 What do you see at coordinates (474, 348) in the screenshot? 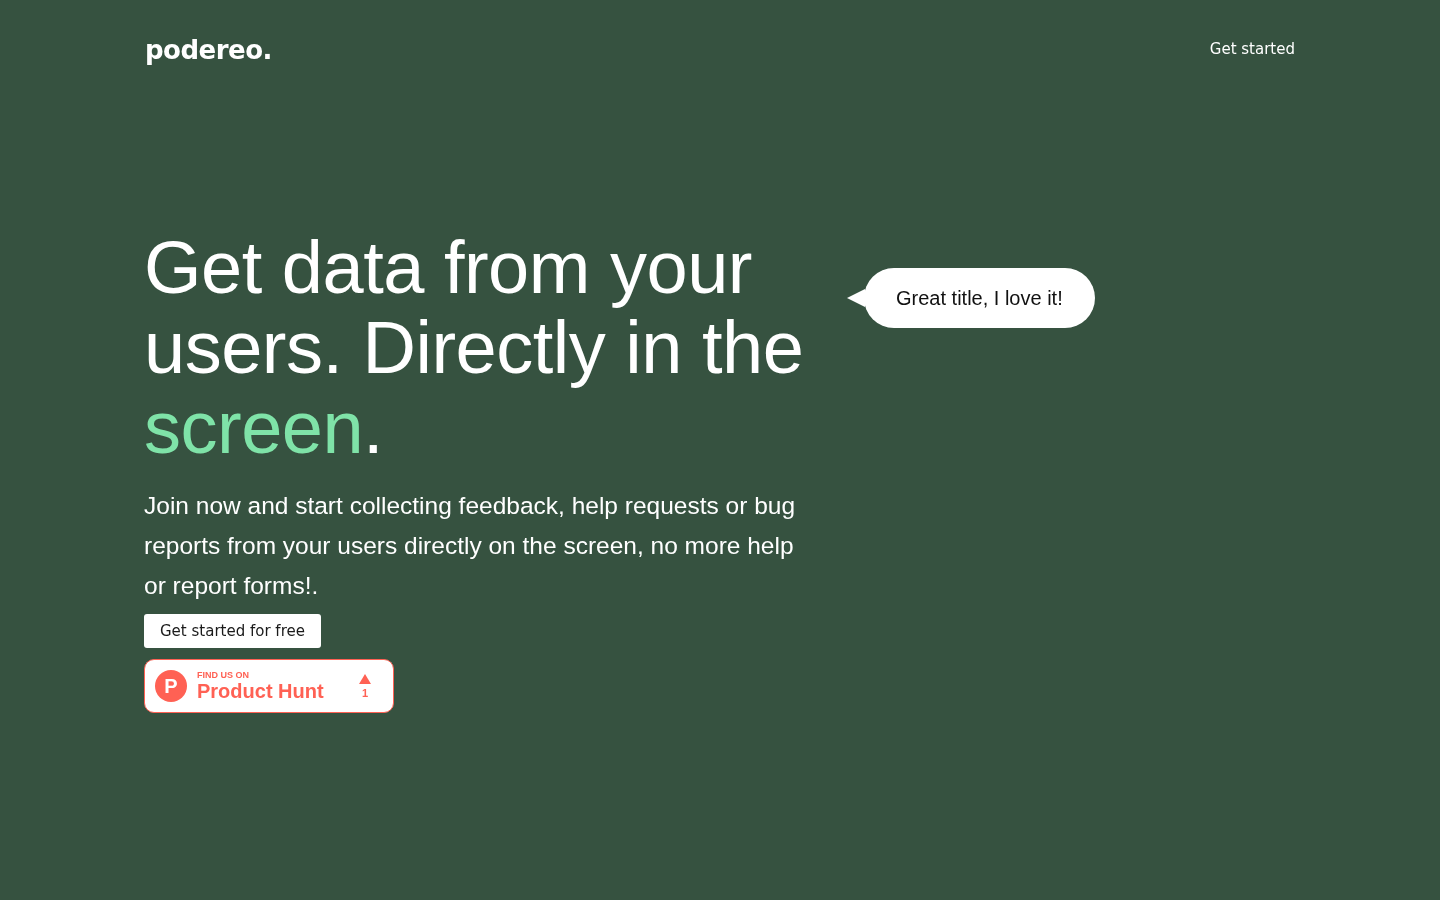
I see `hero-headline: Get data from your users. Directly in the screen.` at bounding box center [474, 348].